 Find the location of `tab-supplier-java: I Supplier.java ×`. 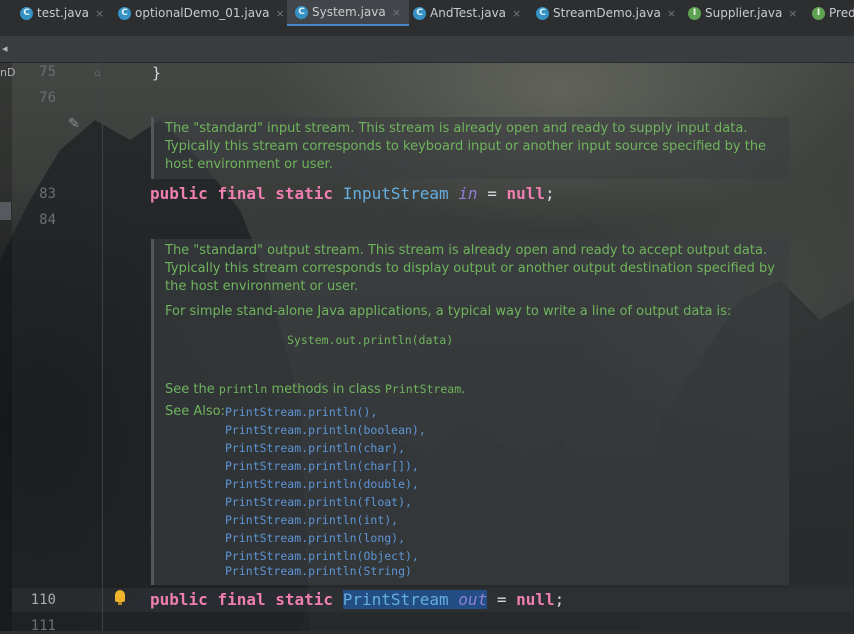

tab-supplier-java: I Supplier.java × is located at coordinates (743, 13).